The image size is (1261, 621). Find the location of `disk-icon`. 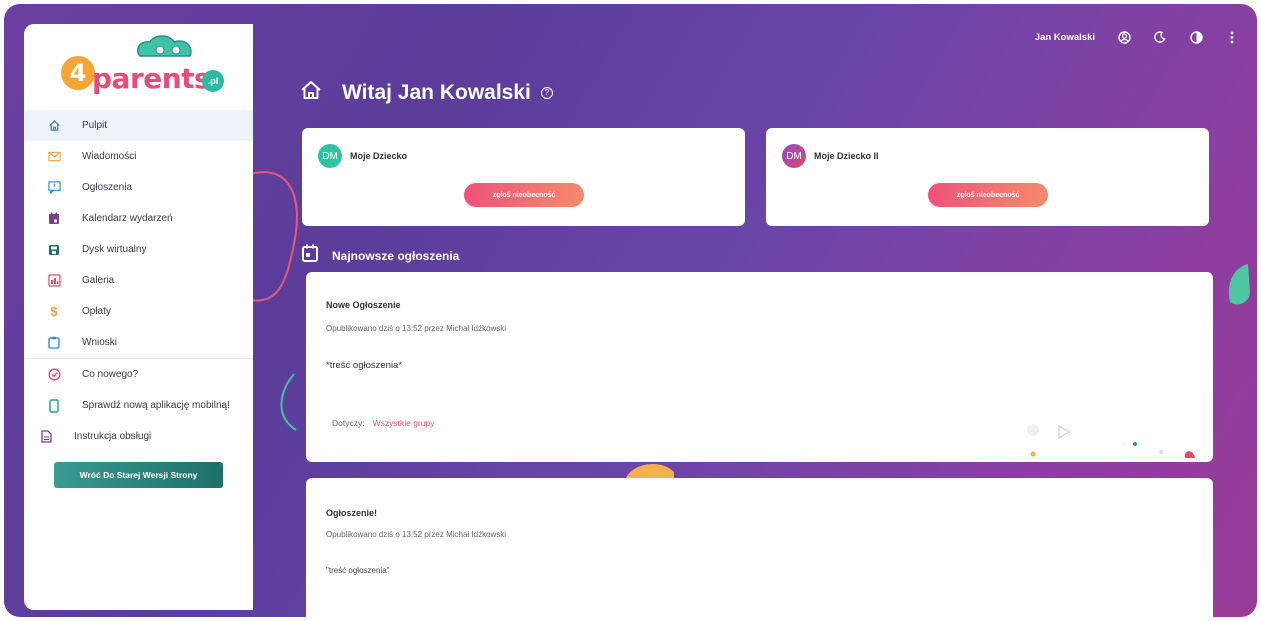

disk-icon is located at coordinates (54, 250).